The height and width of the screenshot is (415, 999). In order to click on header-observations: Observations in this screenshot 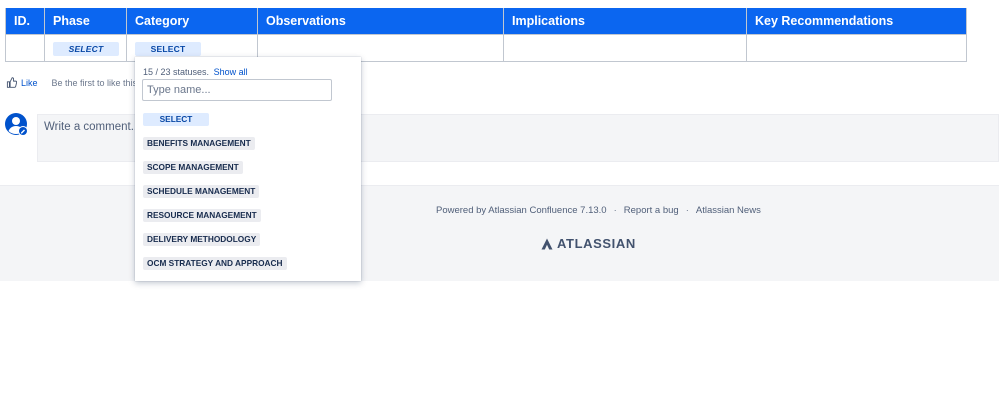, I will do `click(380, 21)`.